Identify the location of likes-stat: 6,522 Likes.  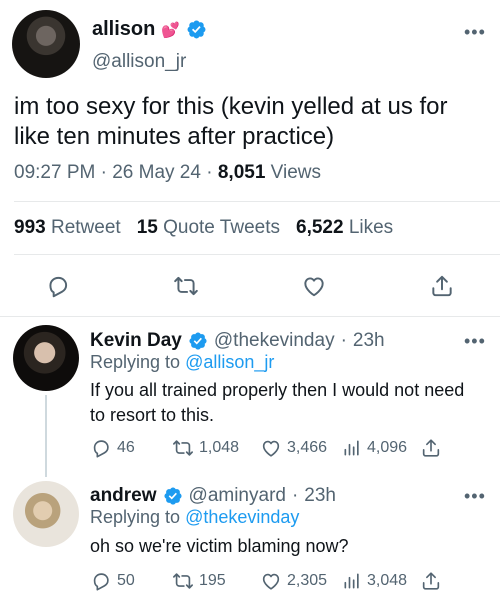
(344, 228).